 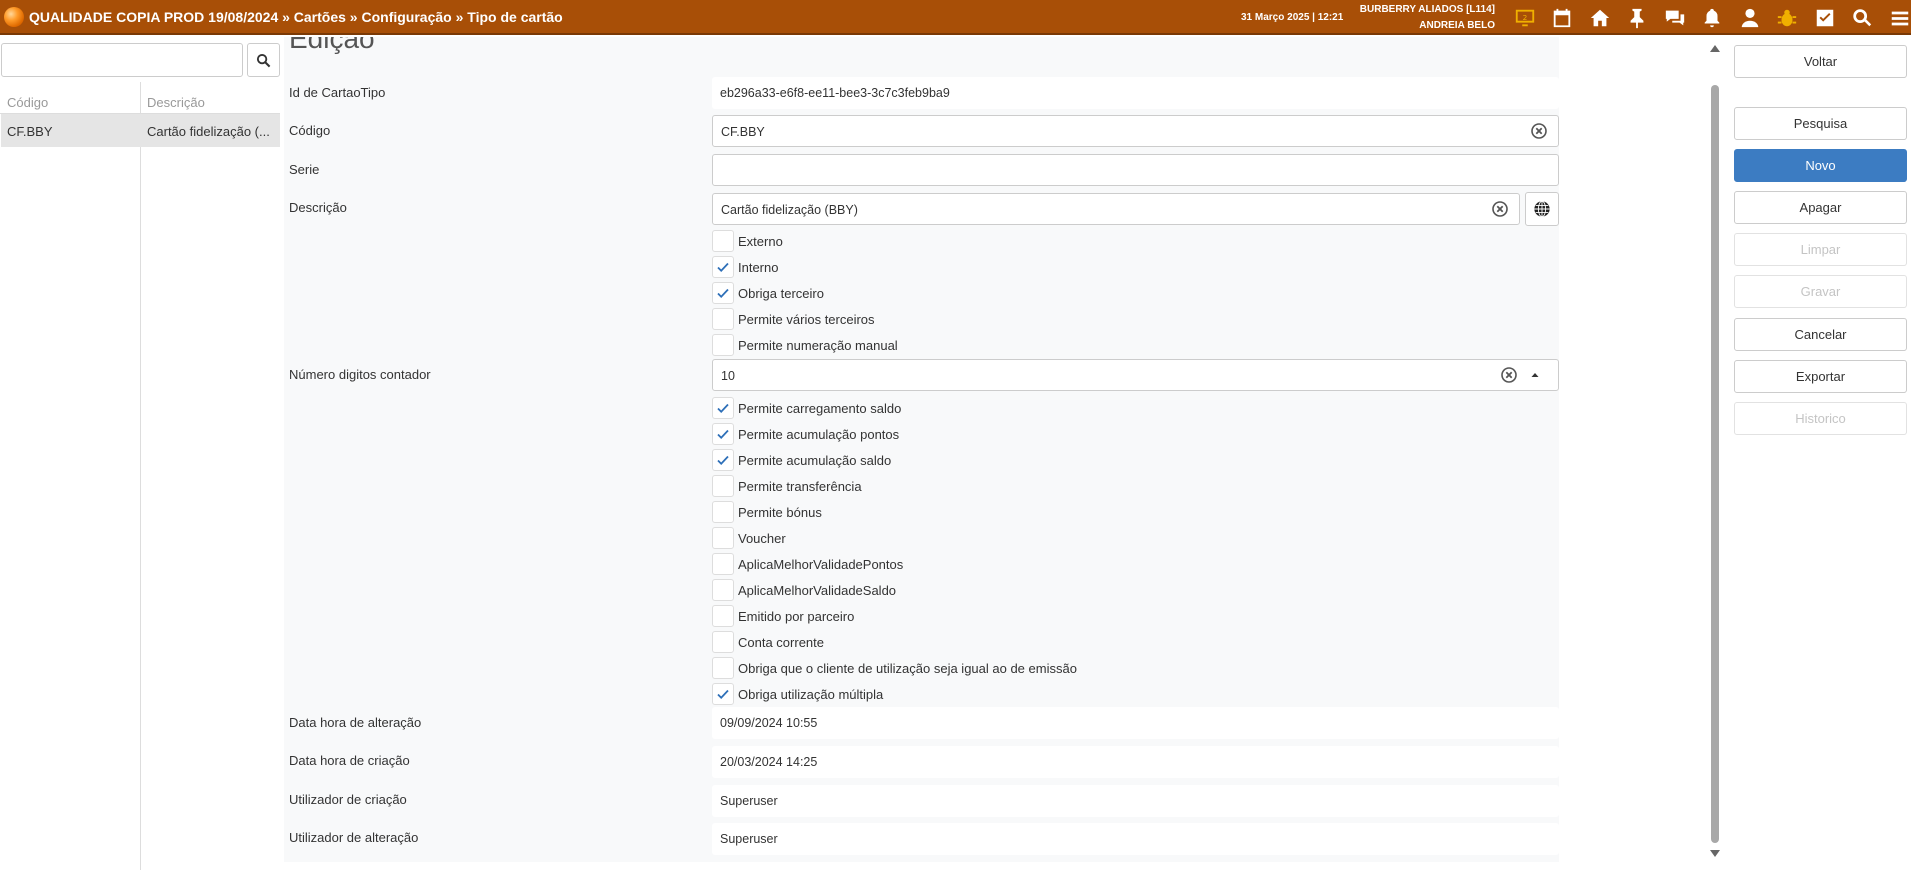 What do you see at coordinates (811, 694) in the screenshot?
I see `checkbox-label: Obriga utilização múltipla` at bounding box center [811, 694].